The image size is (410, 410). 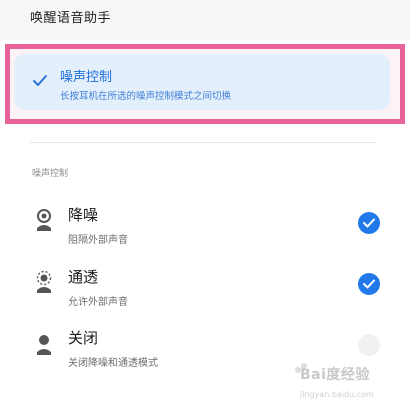 I want to click on noise-control-option-subtitle: 长按耳机在所选的噪声控制模式之间切换, so click(x=146, y=96).